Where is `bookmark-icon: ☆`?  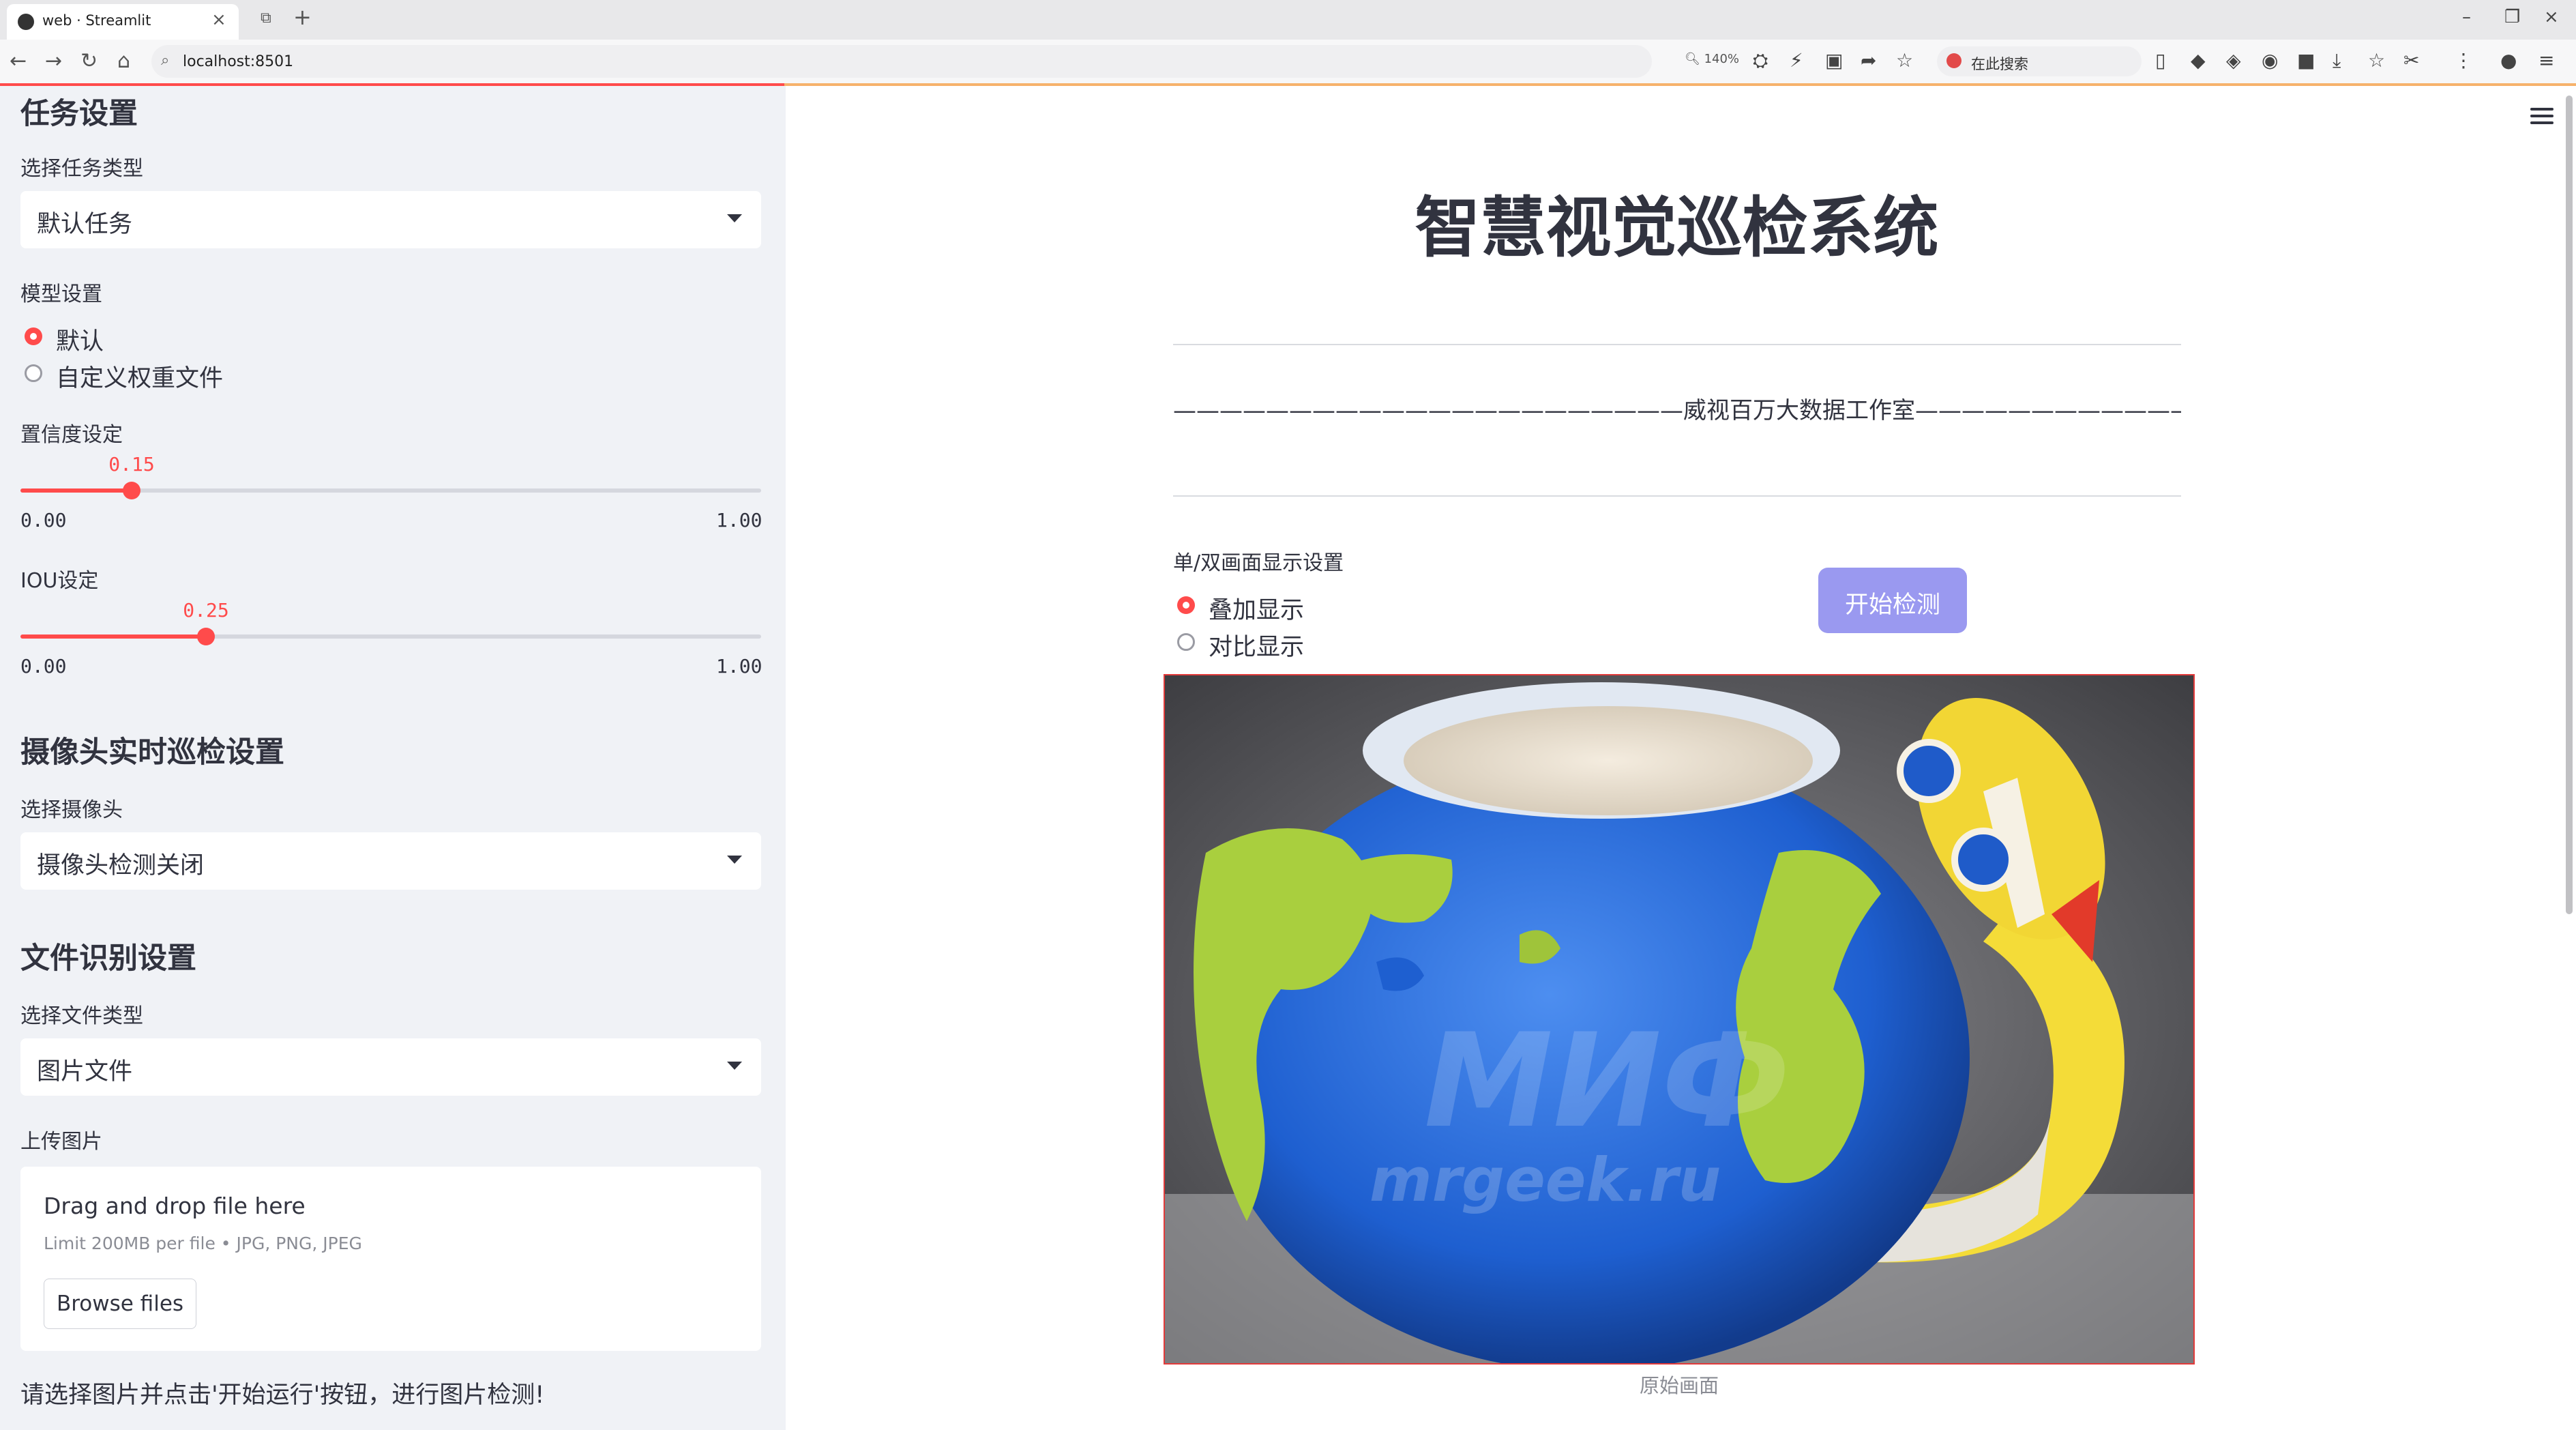
bookmark-icon: ☆ is located at coordinates (2376, 60).